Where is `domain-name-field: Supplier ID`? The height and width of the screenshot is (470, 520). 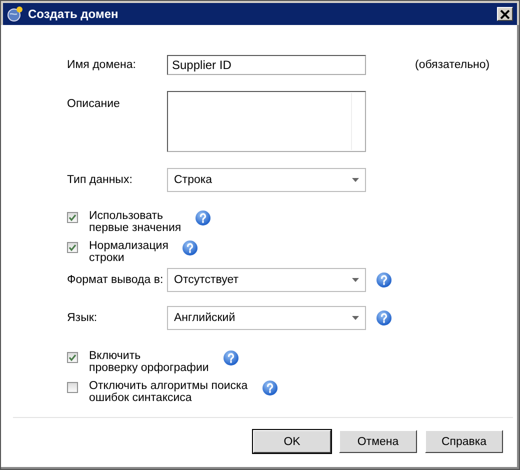
domain-name-field: Supplier ID is located at coordinates (266, 65).